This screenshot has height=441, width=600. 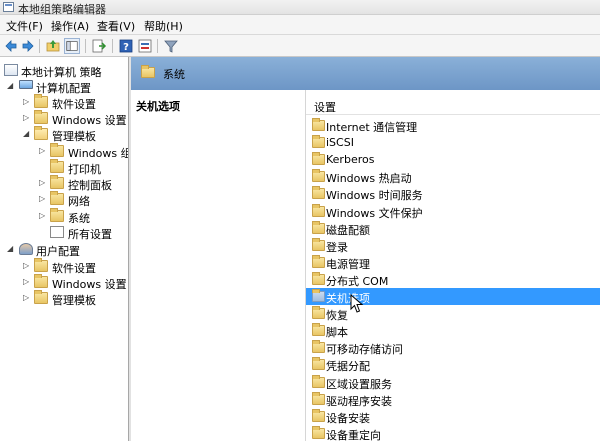 I want to click on list-item-label: 凭据分配, so click(x=348, y=367).